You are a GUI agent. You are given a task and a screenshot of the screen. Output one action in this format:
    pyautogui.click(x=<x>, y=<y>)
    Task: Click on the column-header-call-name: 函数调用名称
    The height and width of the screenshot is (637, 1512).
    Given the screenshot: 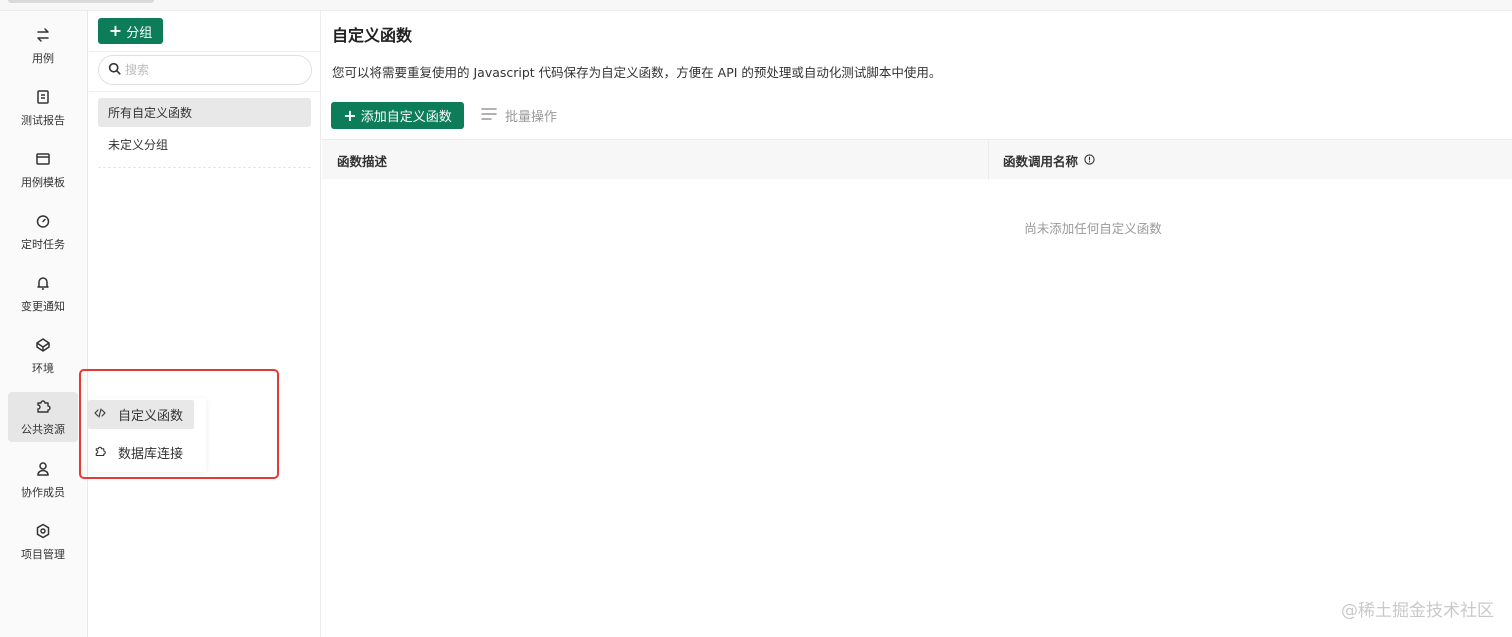 What is the action you would take?
    pyautogui.click(x=1049, y=160)
    